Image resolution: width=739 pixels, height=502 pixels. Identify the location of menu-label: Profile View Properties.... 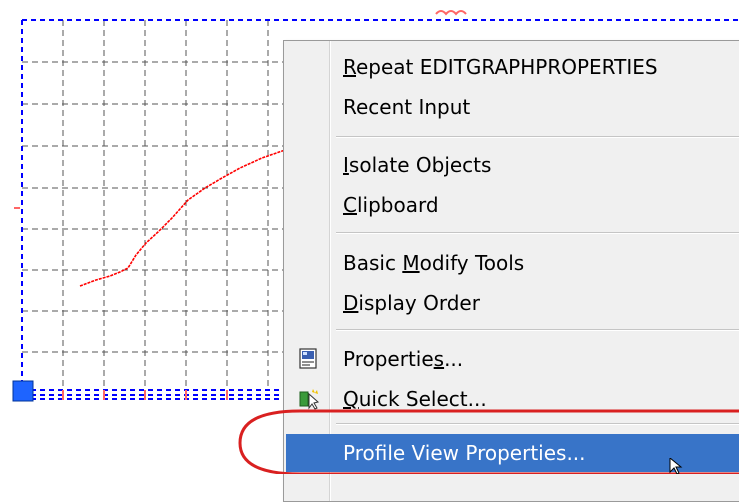
(464, 453).